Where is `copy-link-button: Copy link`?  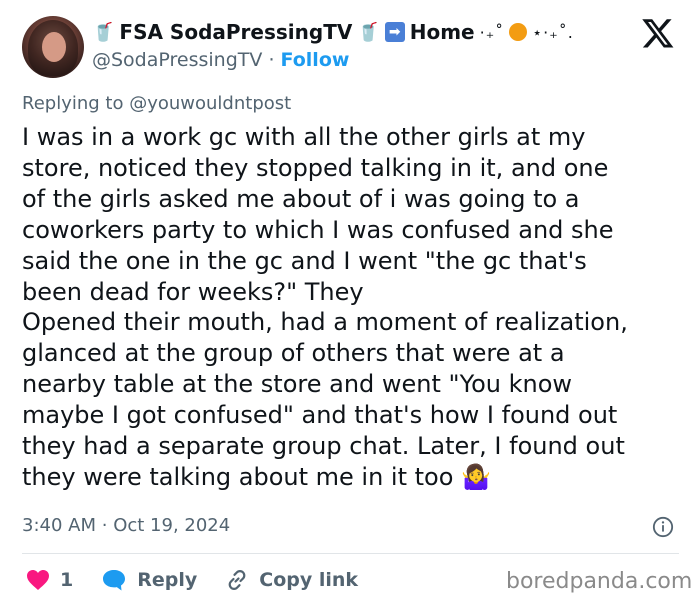 copy-link-button: Copy link is located at coordinates (291, 580).